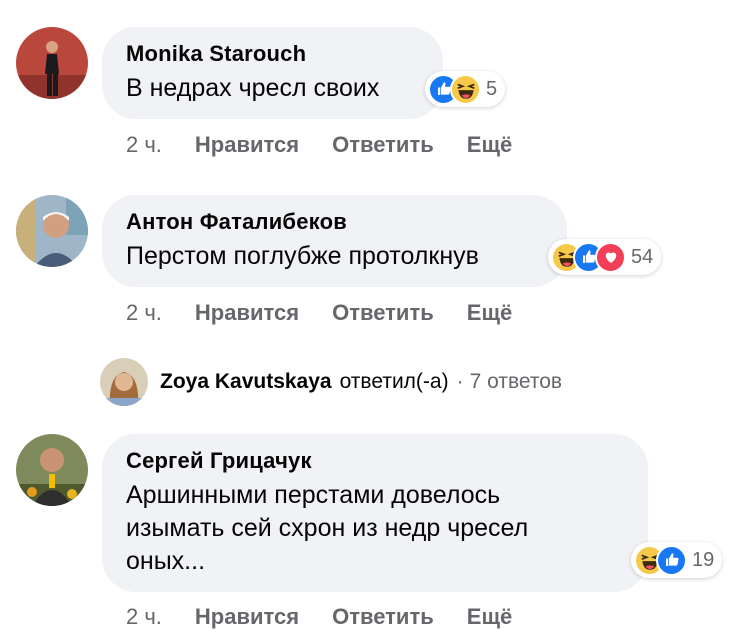 Image resolution: width=749 pixels, height=637 pixels. Describe the element at coordinates (394, 381) in the screenshot. I see `reply-verb: ответил(-а)` at that location.